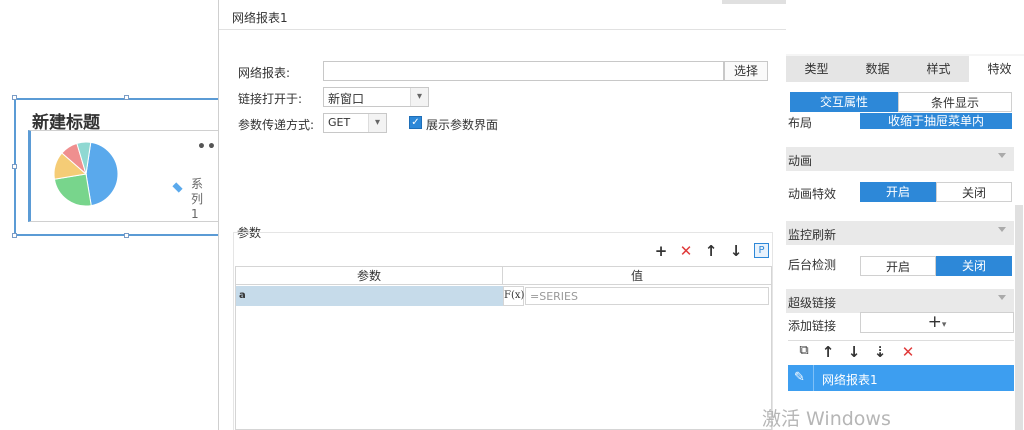 Image resolution: width=1024 pixels, height=430 pixels. I want to click on scrollbar, so click(1019, 317).